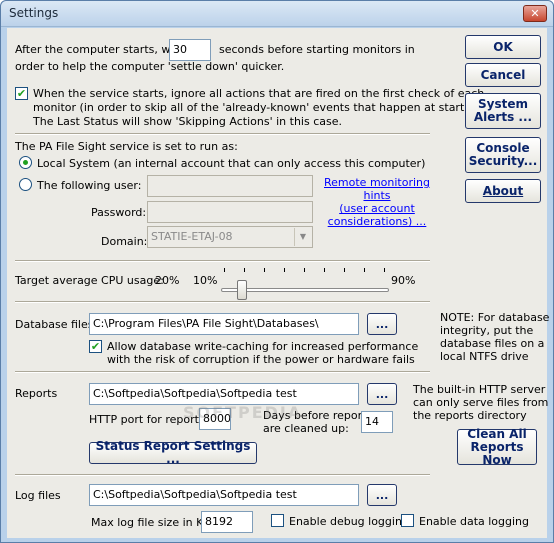 This screenshot has height=543, width=554. What do you see at coordinates (243, 412) in the screenshot?
I see `softpedia-watermark: SOFTPEDIA` at bounding box center [243, 412].